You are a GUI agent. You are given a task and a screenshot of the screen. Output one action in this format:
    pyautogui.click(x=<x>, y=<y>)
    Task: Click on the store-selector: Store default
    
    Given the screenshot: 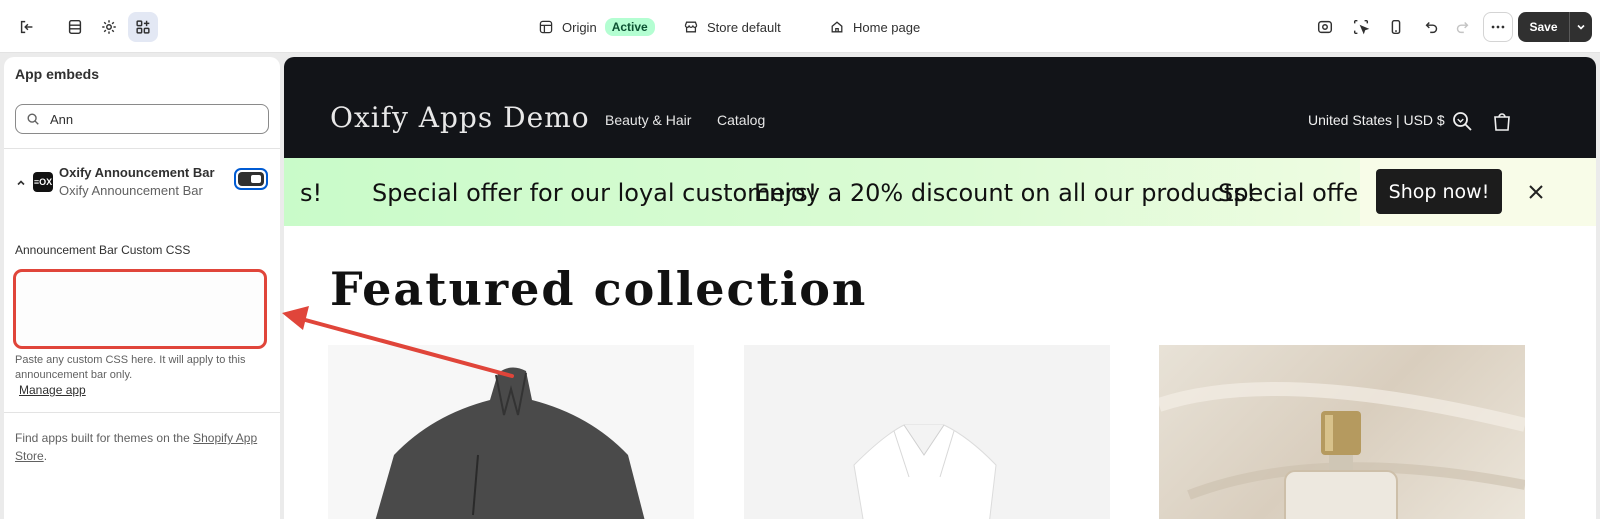 What is the action you would take?
    pyautogui.click(x=732, y=27)
    